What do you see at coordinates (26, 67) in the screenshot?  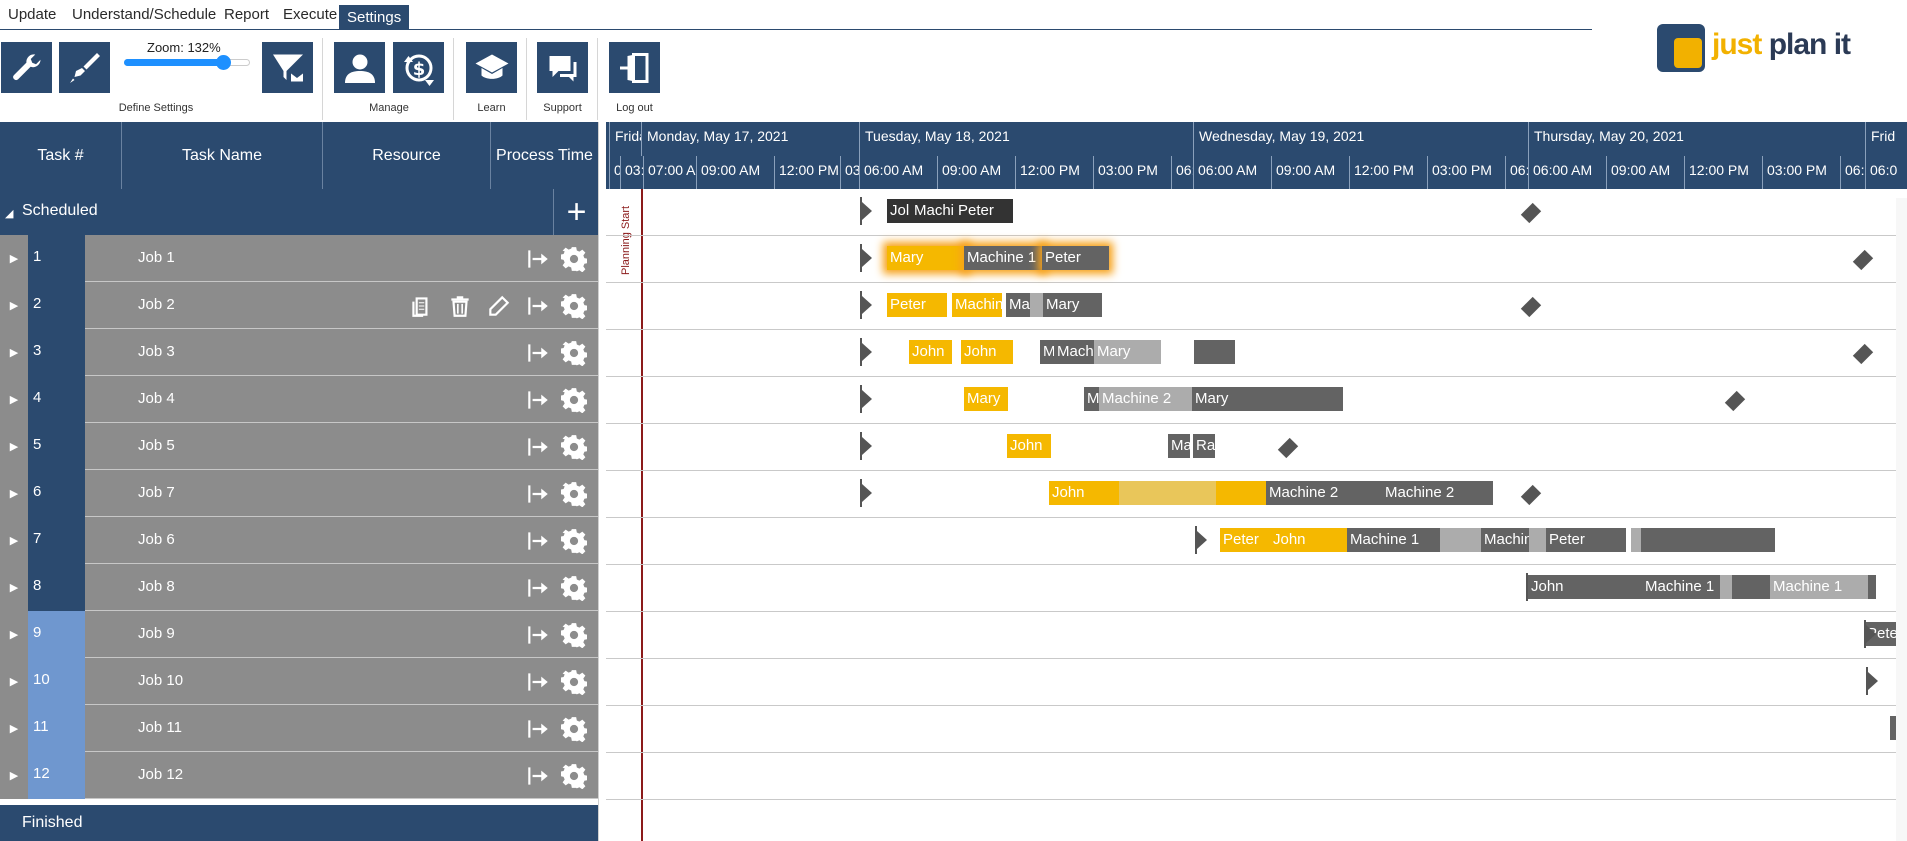 I see `settings-wrench-button` at bounding box center [26, 67].